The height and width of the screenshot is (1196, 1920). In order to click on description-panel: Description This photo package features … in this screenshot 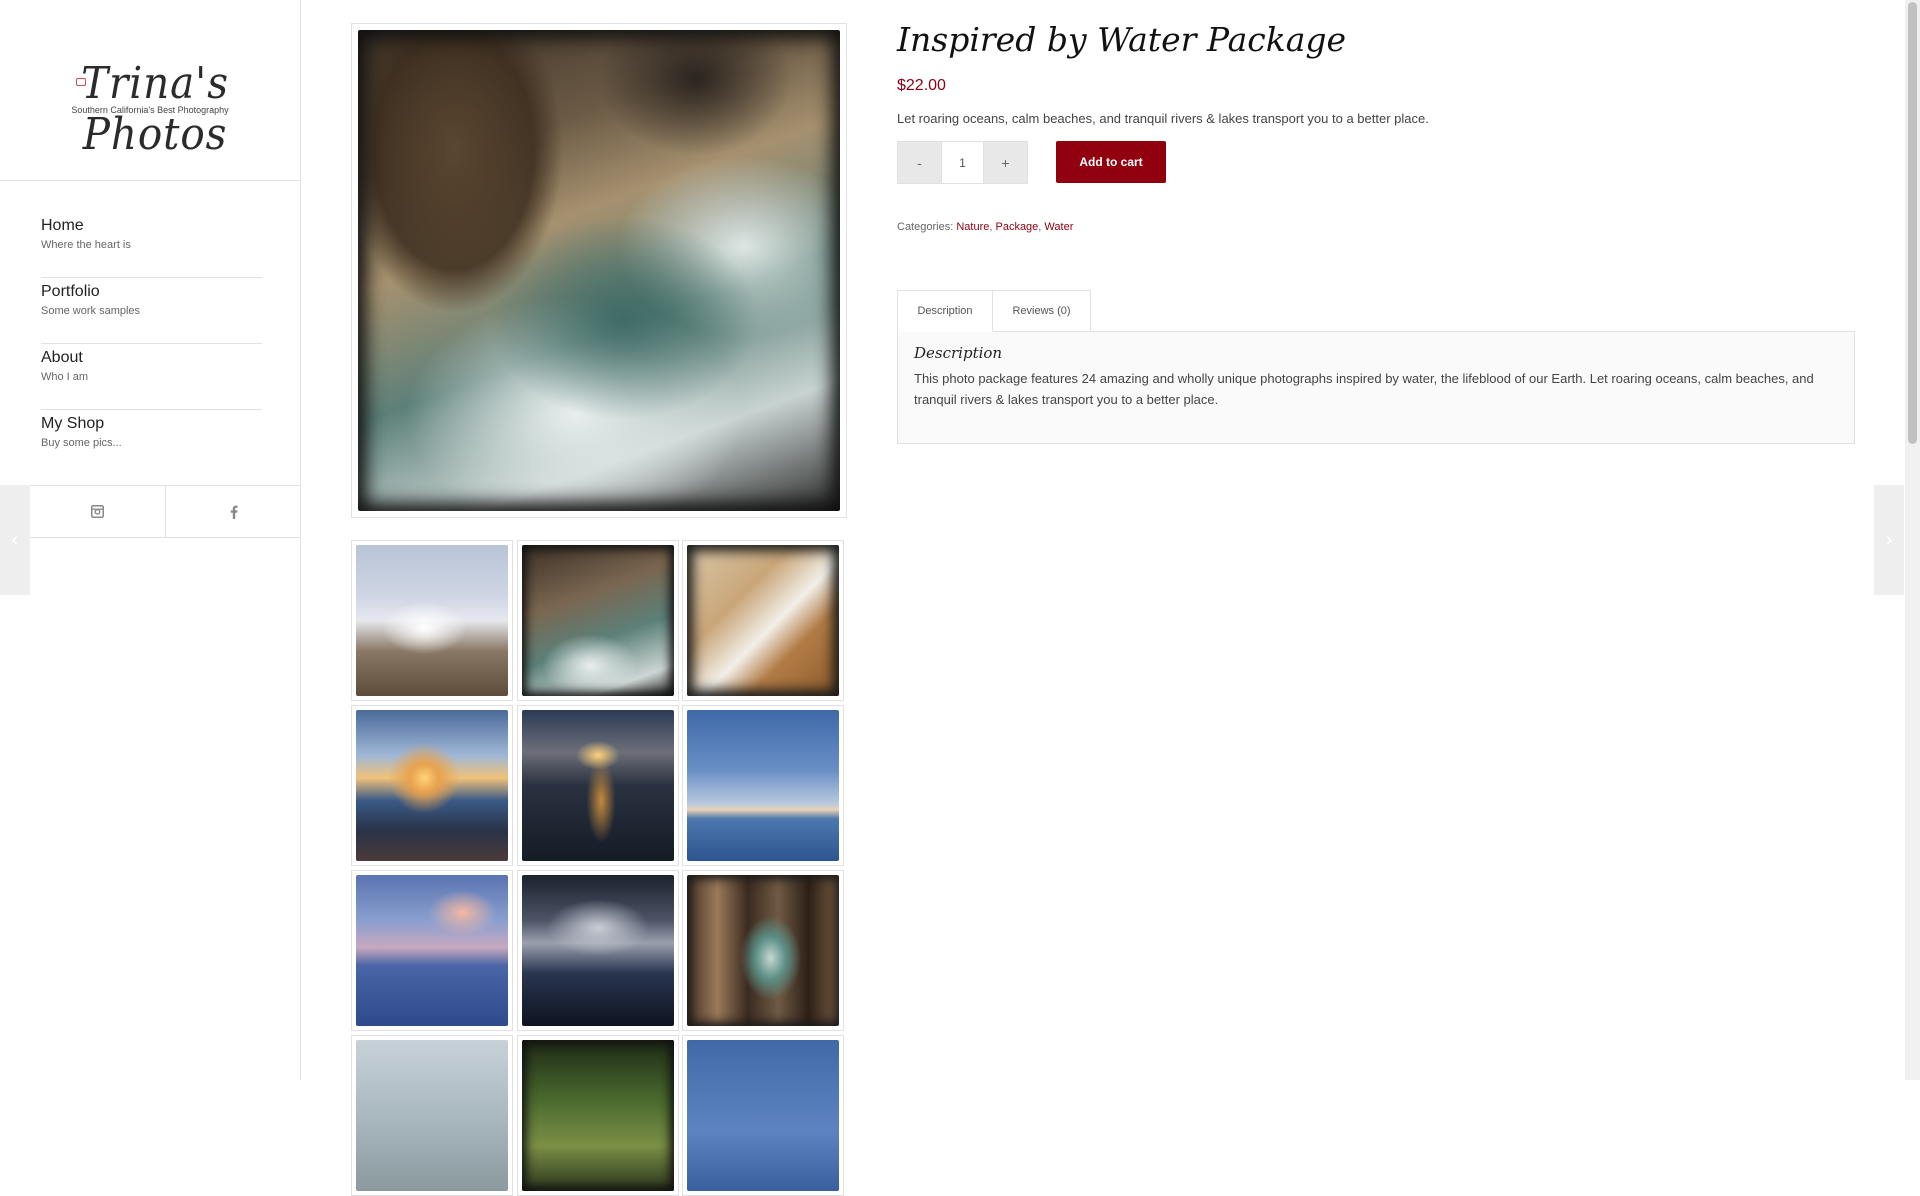, I will do `click(1376, 387)`.